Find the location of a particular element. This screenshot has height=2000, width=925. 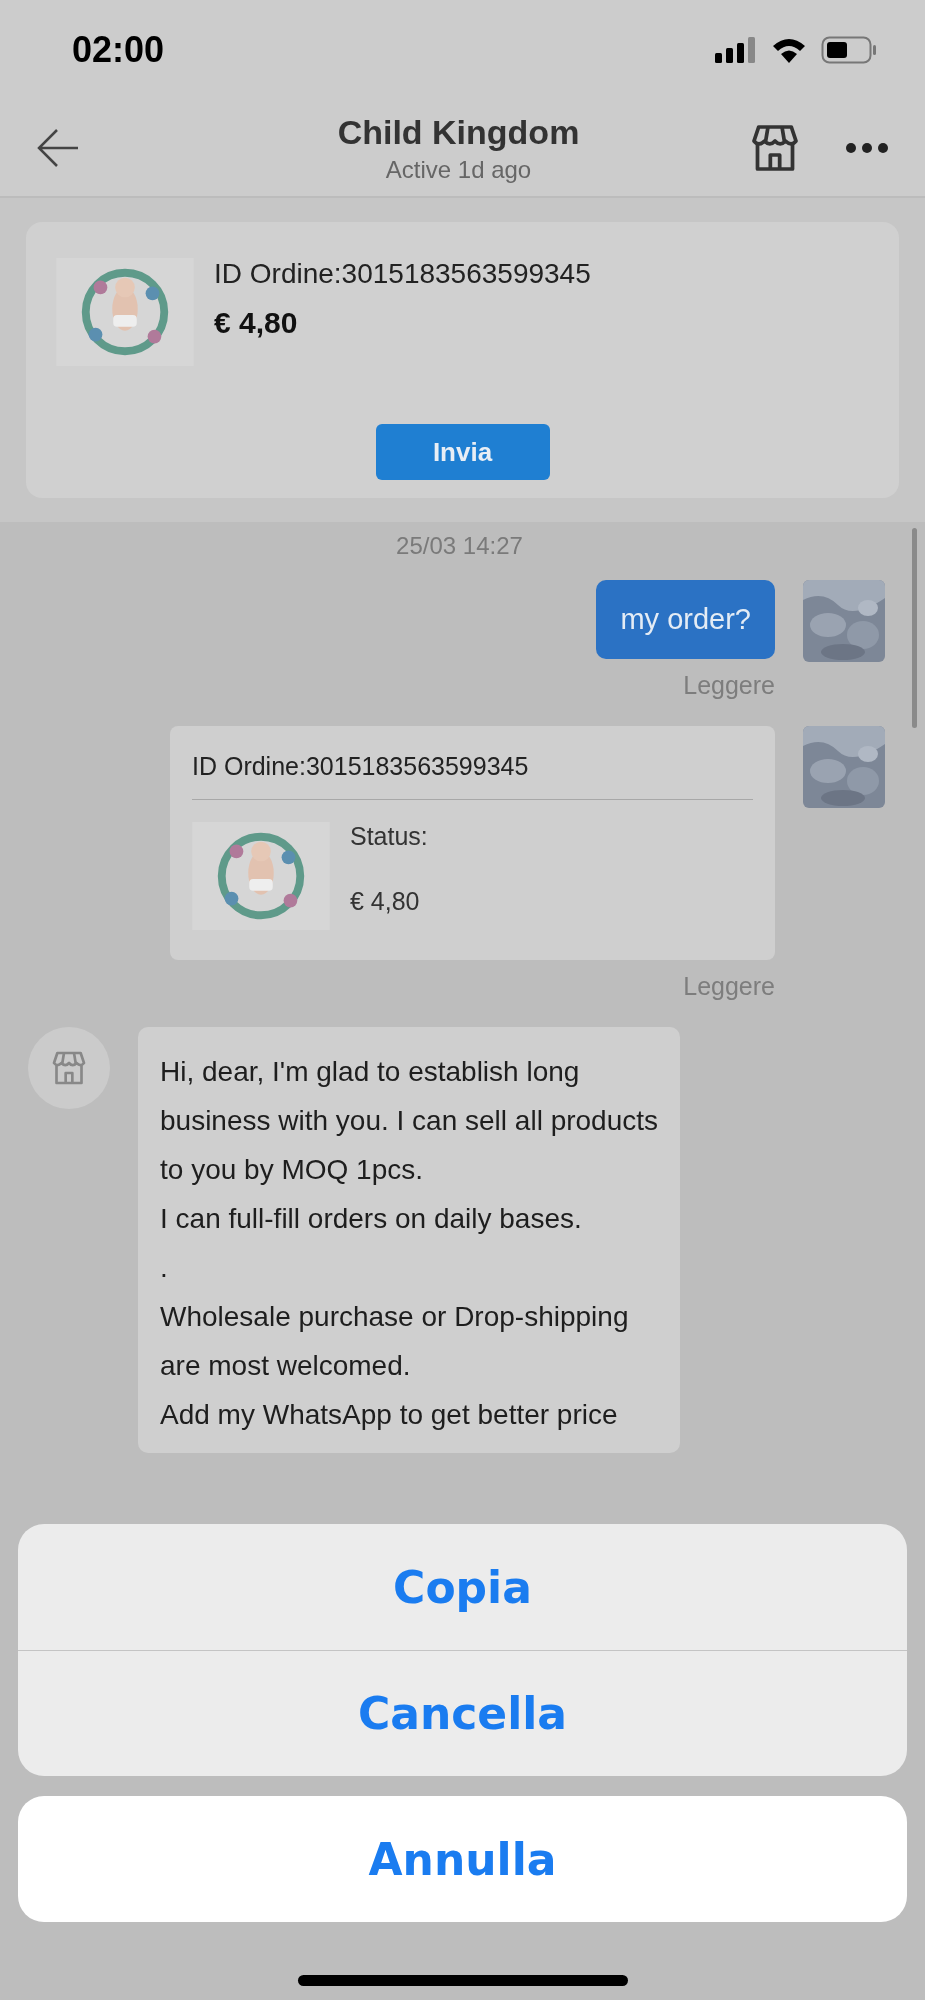

more-icon is located at coordinates (867, 148).